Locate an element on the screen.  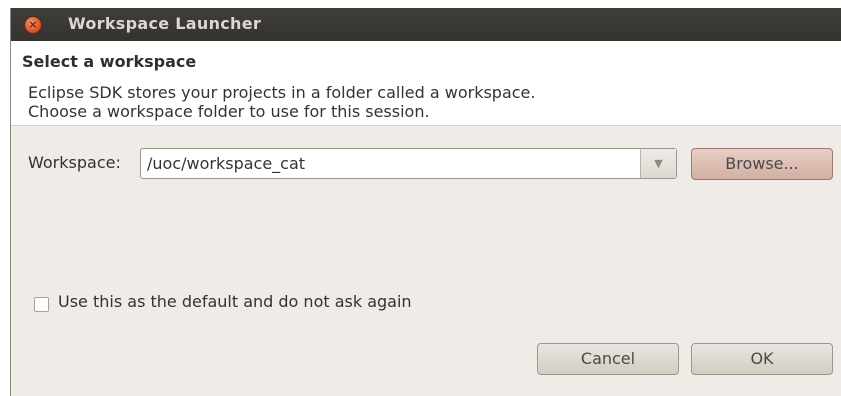
title-bar: × Workspace Launcher is located at coordinates (426, 24).